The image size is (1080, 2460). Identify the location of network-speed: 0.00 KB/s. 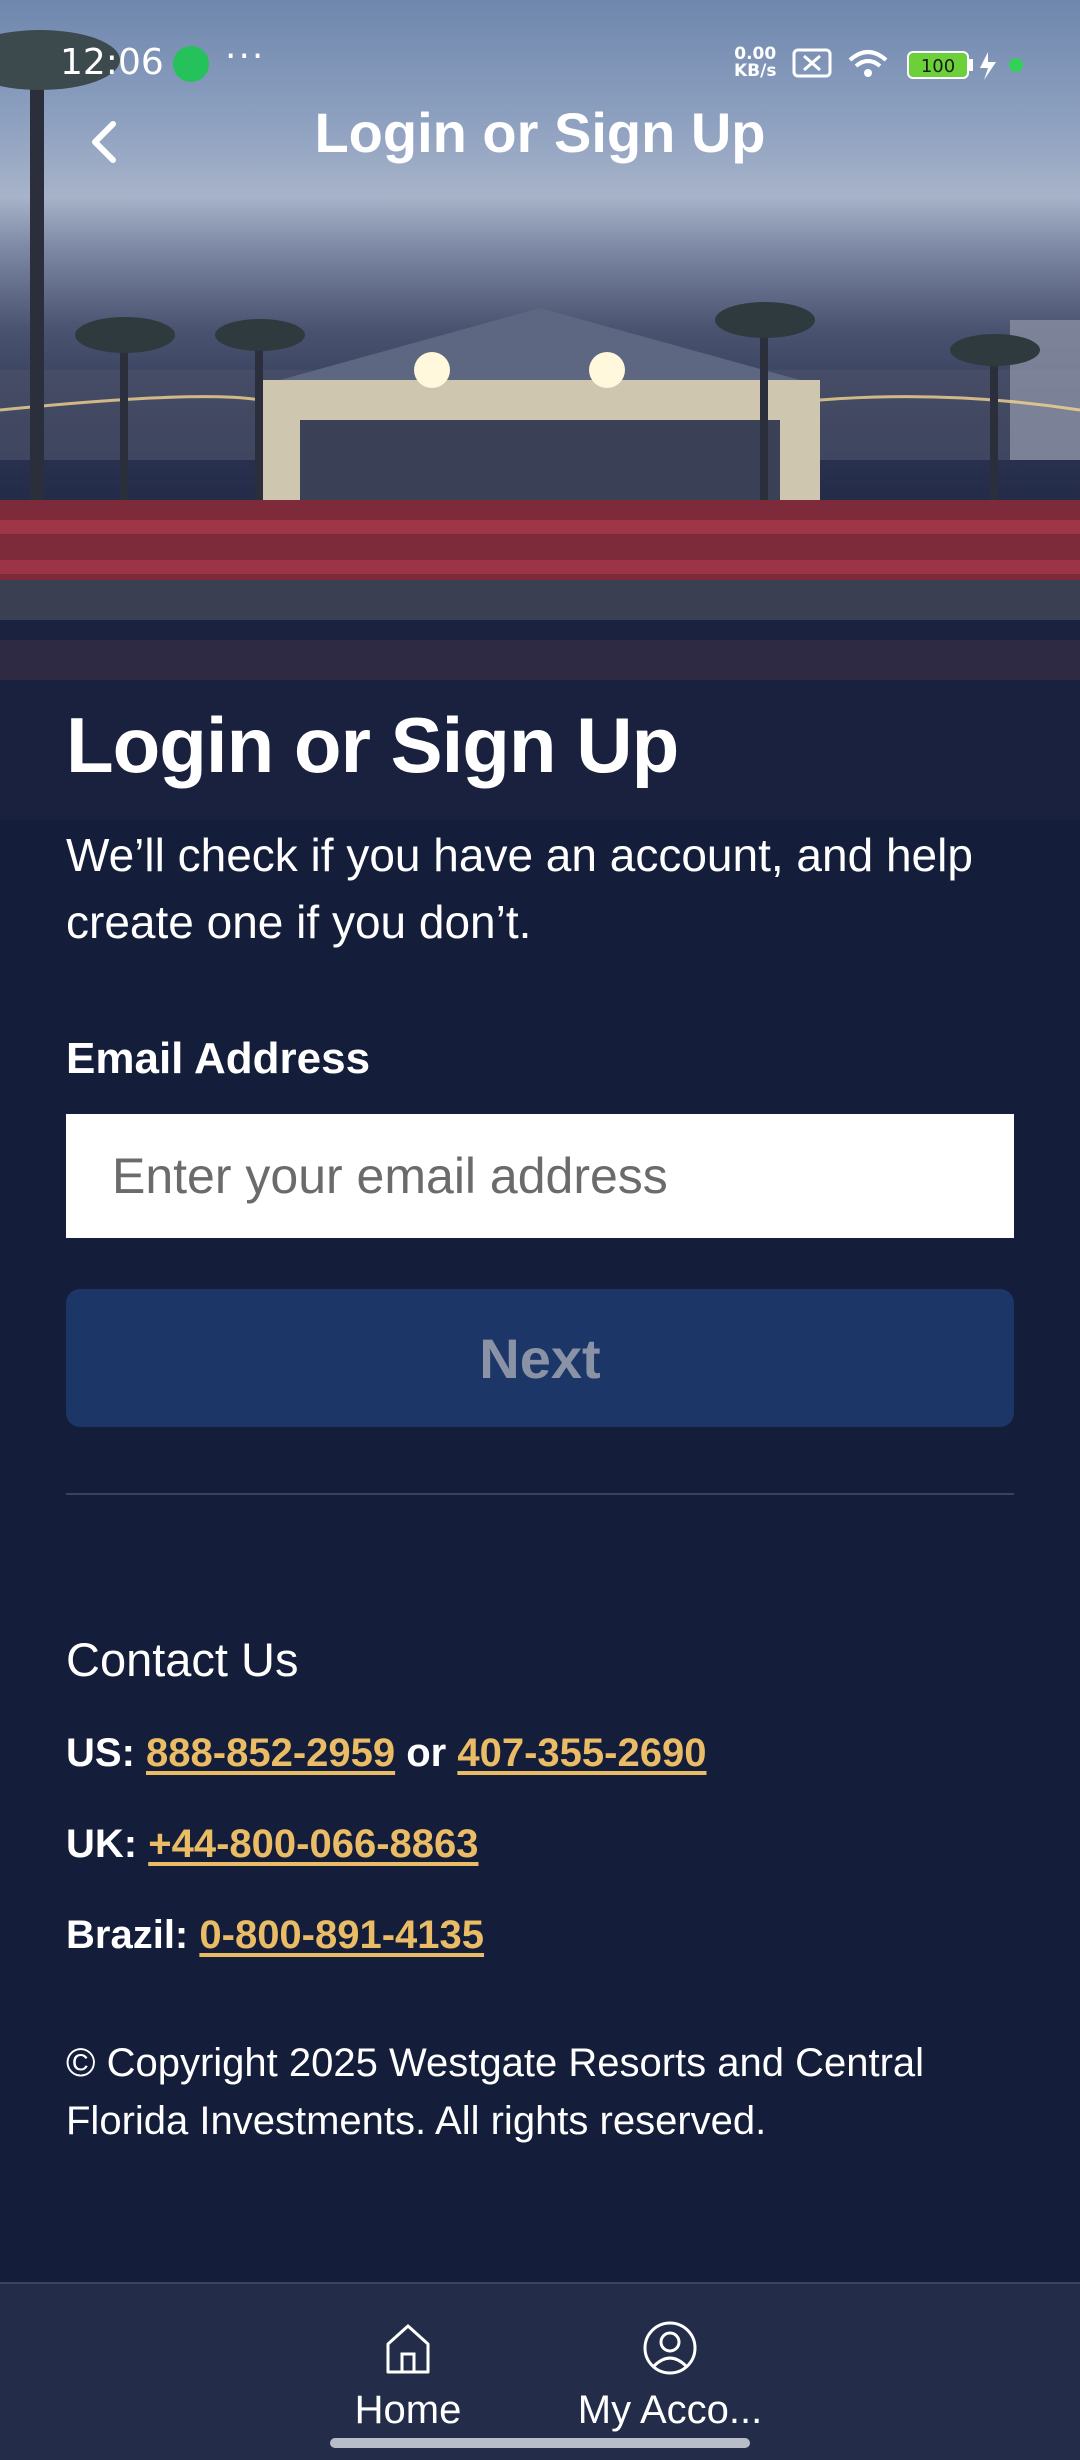
(755, 62).